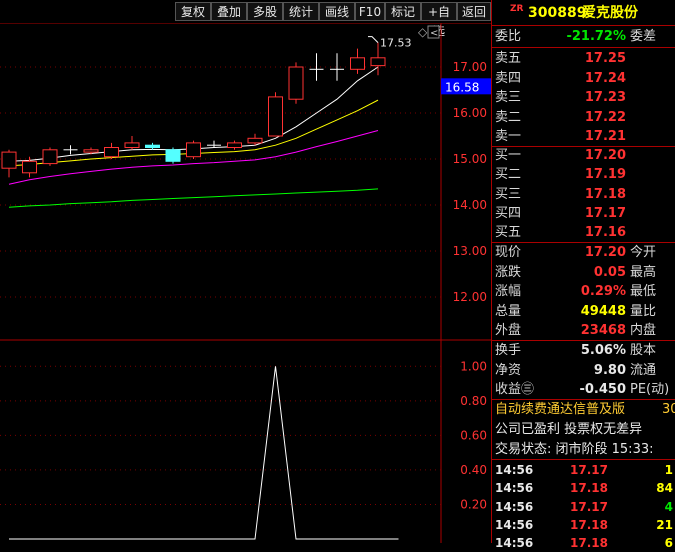  I want to click on quote-row-2: 涨幅 0.29% 最低, so click(583, 291).